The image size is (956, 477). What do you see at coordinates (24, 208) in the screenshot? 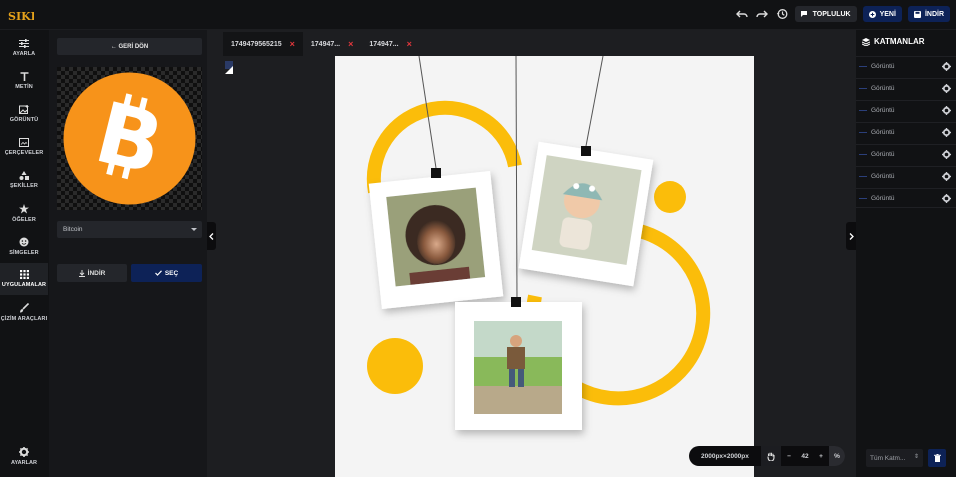
I see `star-icon` at bounding box center [24, 208].